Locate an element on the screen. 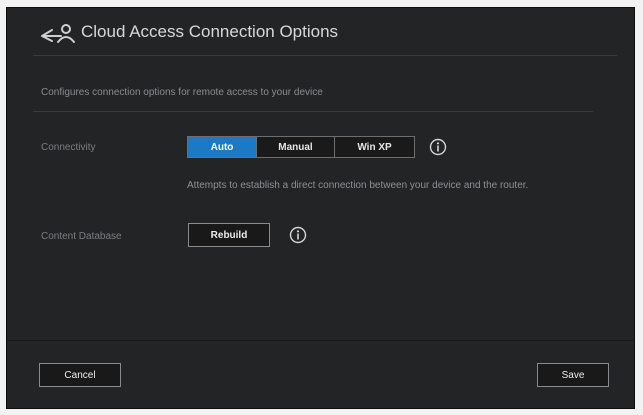 The height and width of the screenshot is (415, 643). connectivity-manual-button: Manual is located at coordinates (295, 147).